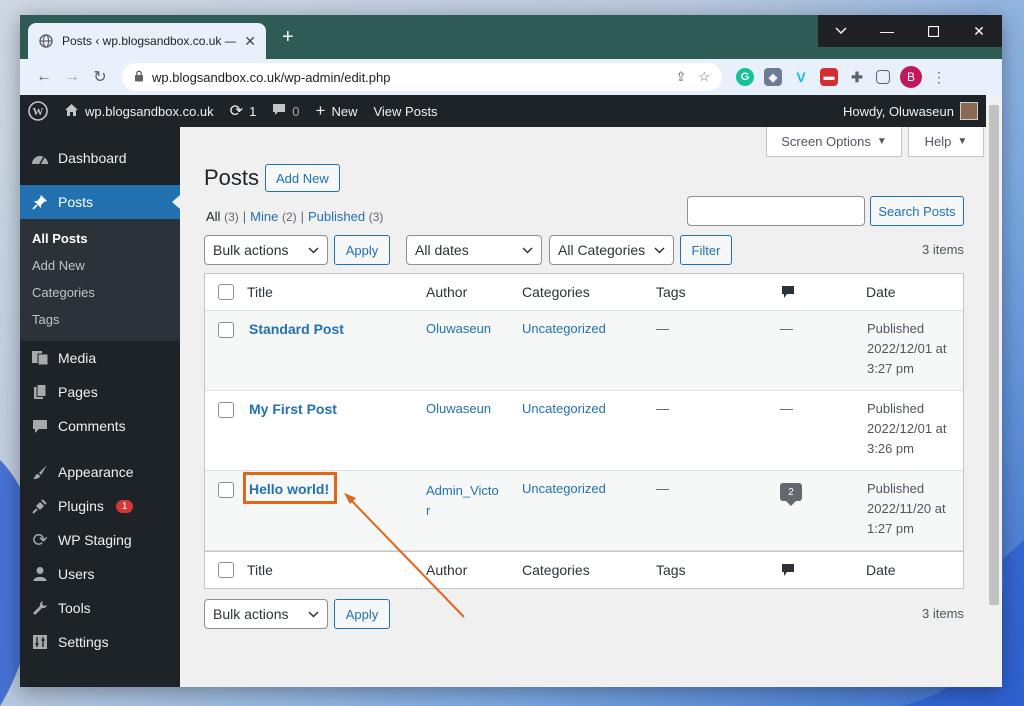 The height and width of the screenshot is (706, 1024). Describe the element at coordinates (77, 358) in the screenshot. I see `sidebar-item-label: Media` at that location.